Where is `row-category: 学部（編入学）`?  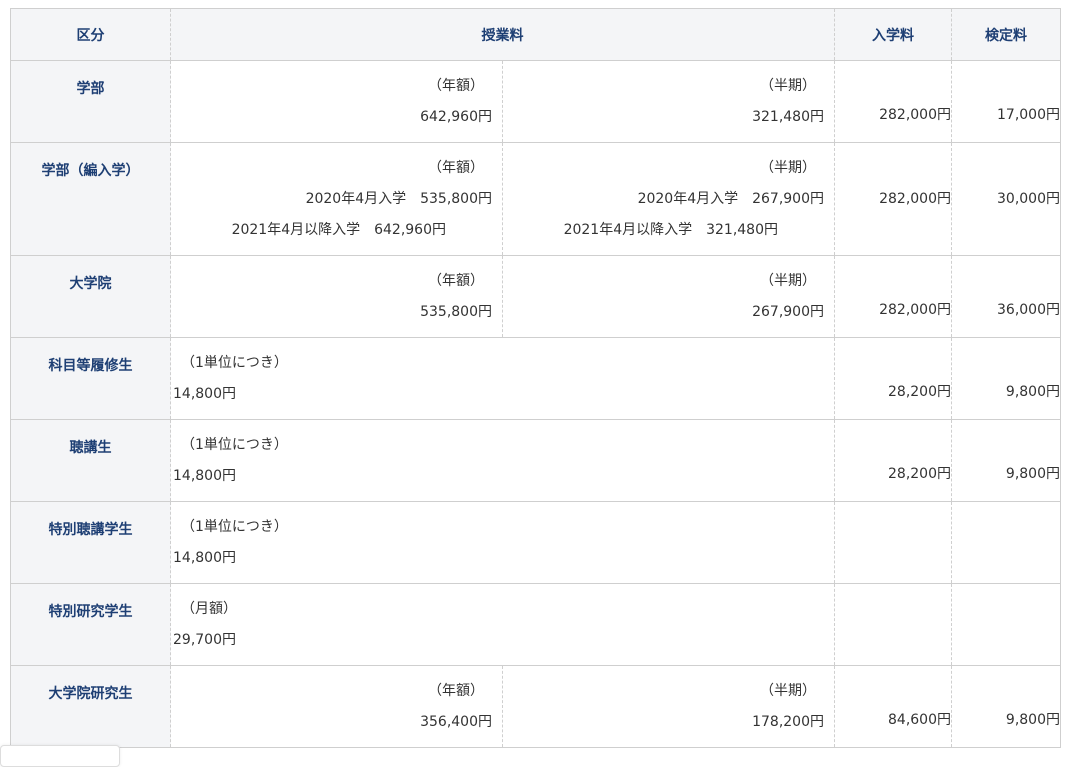 row-category: 学部（編入学） is located at coordinates (90, 199).